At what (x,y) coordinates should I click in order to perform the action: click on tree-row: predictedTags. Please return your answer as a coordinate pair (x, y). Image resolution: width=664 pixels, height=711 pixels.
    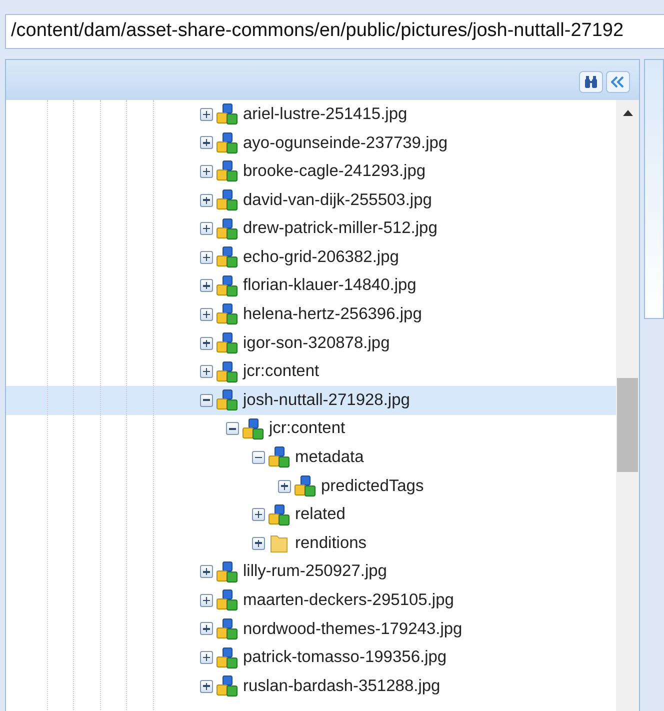
    Looking at the image, I should click on (311, 486).